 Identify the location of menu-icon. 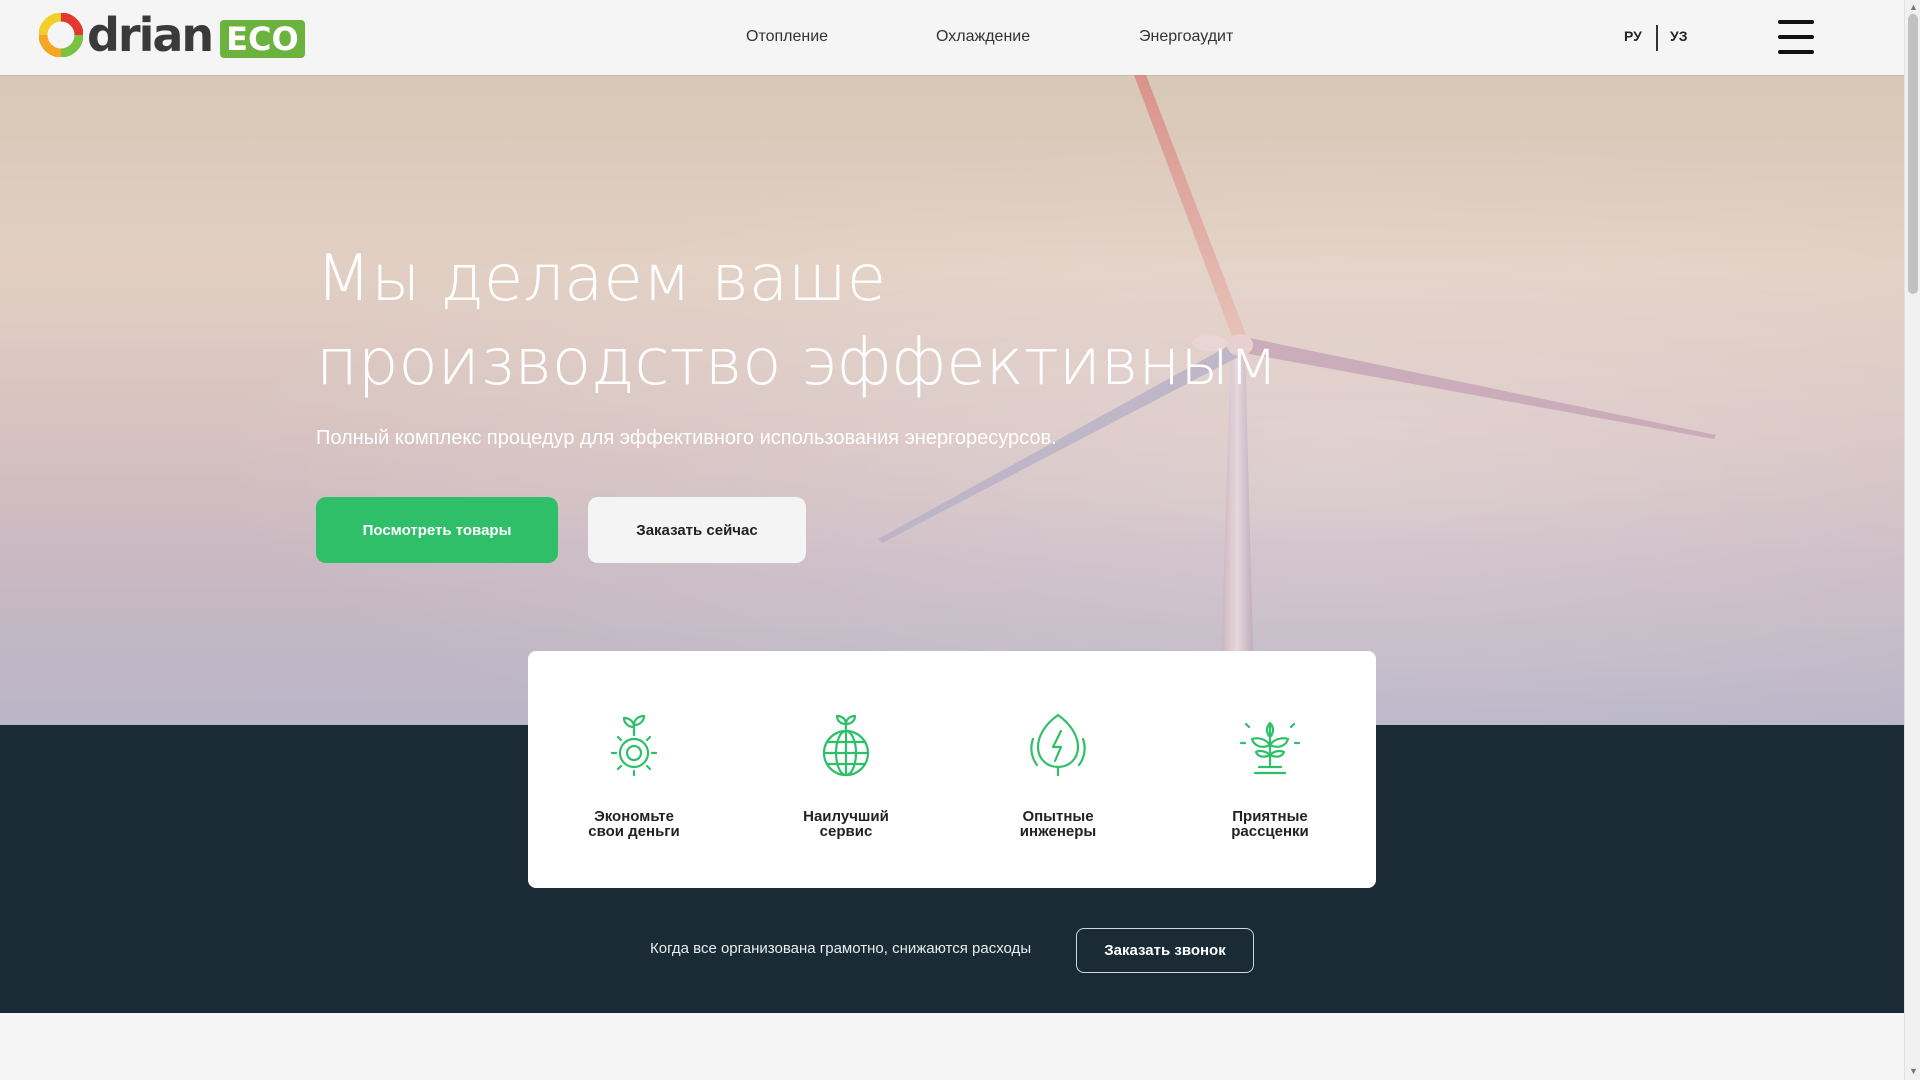
(1796, 37).